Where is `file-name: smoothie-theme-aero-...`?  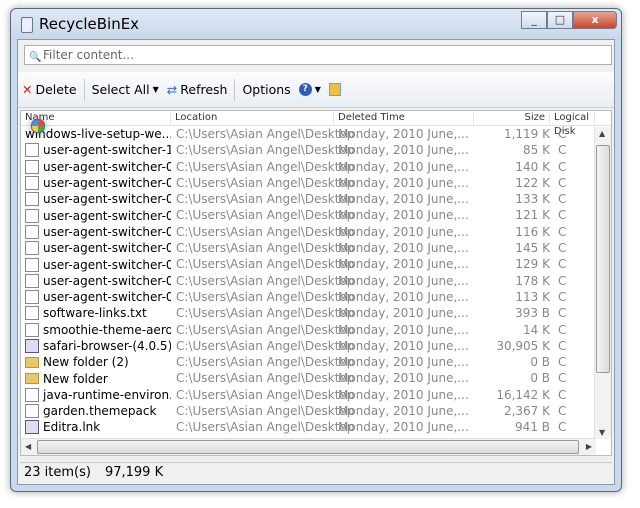
file-name: smoothie-theme-aero-... is located at coordinates (107, 329).